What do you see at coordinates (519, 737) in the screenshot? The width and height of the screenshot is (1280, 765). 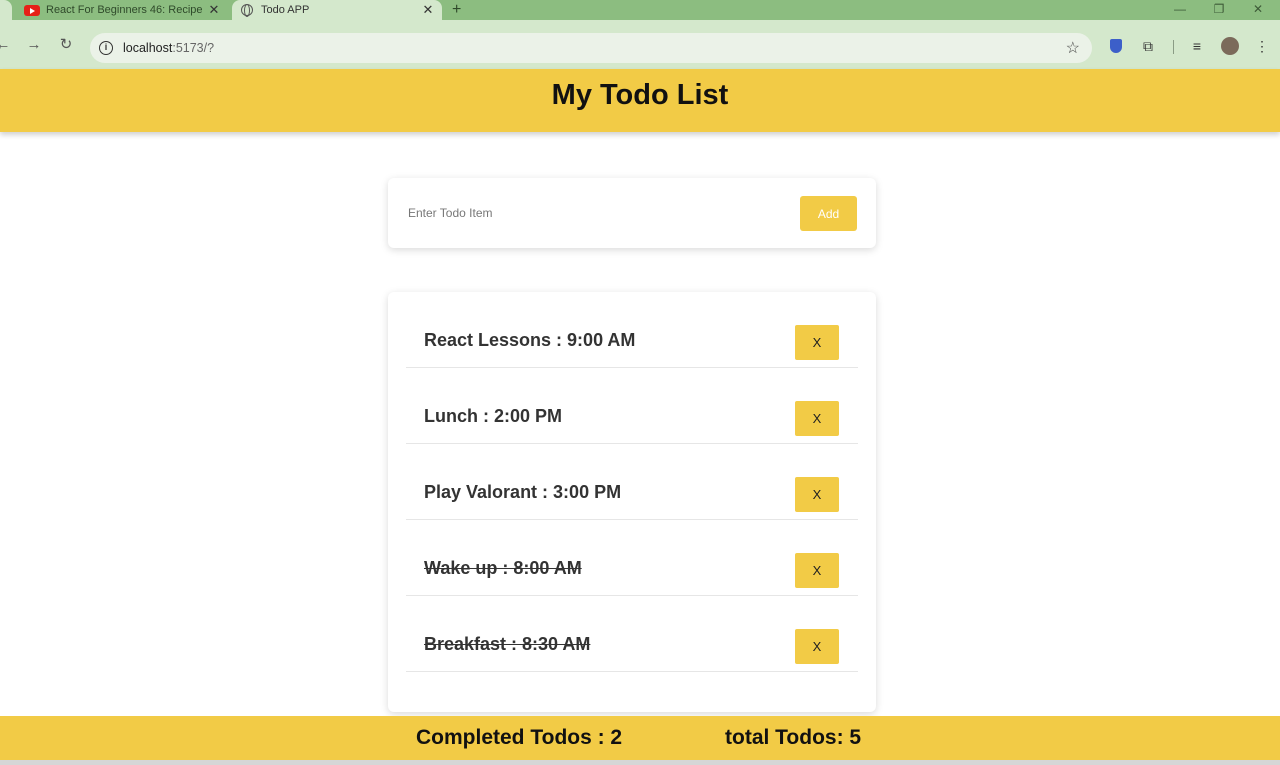 I see `completed-count: Completed Todos : 2` at bounding box center [519, 737].